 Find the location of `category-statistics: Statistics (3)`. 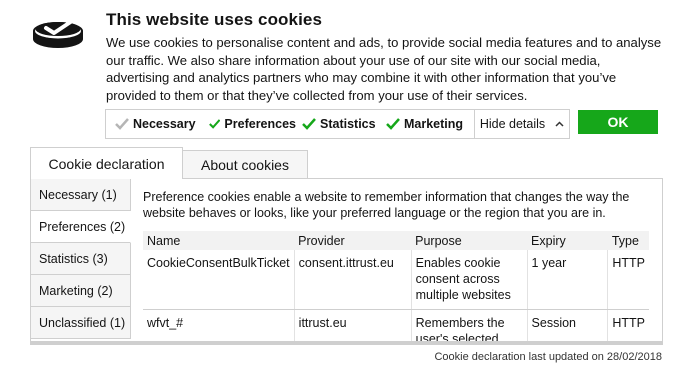

category-statistics: Statistics (3) is located at coordinates (81, 259).